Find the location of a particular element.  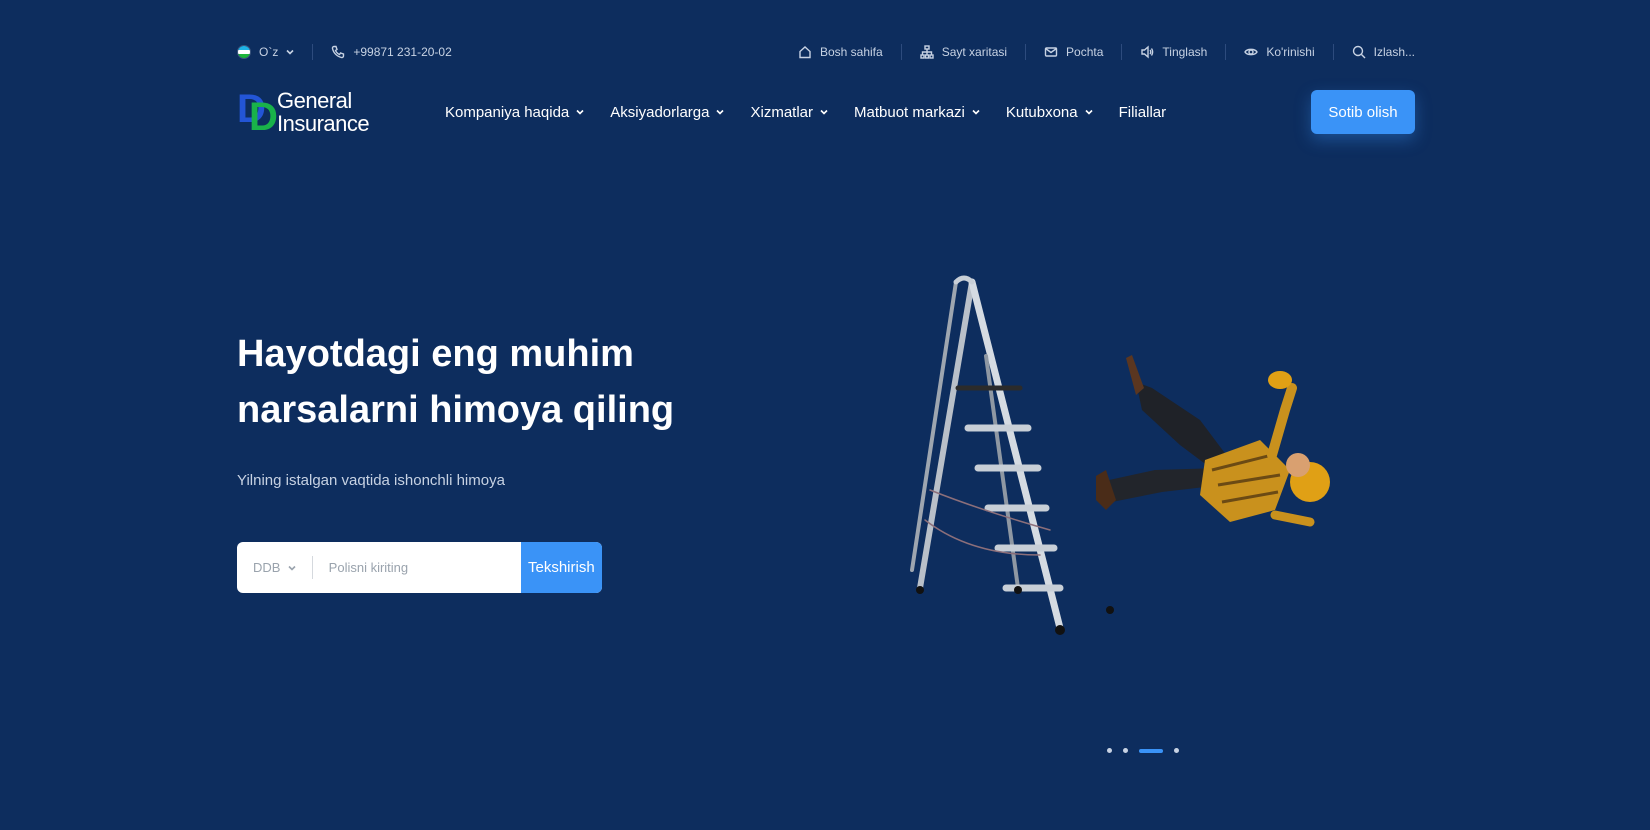

nav-item-branches: Filiallar is located at coordinates (1143, 112).